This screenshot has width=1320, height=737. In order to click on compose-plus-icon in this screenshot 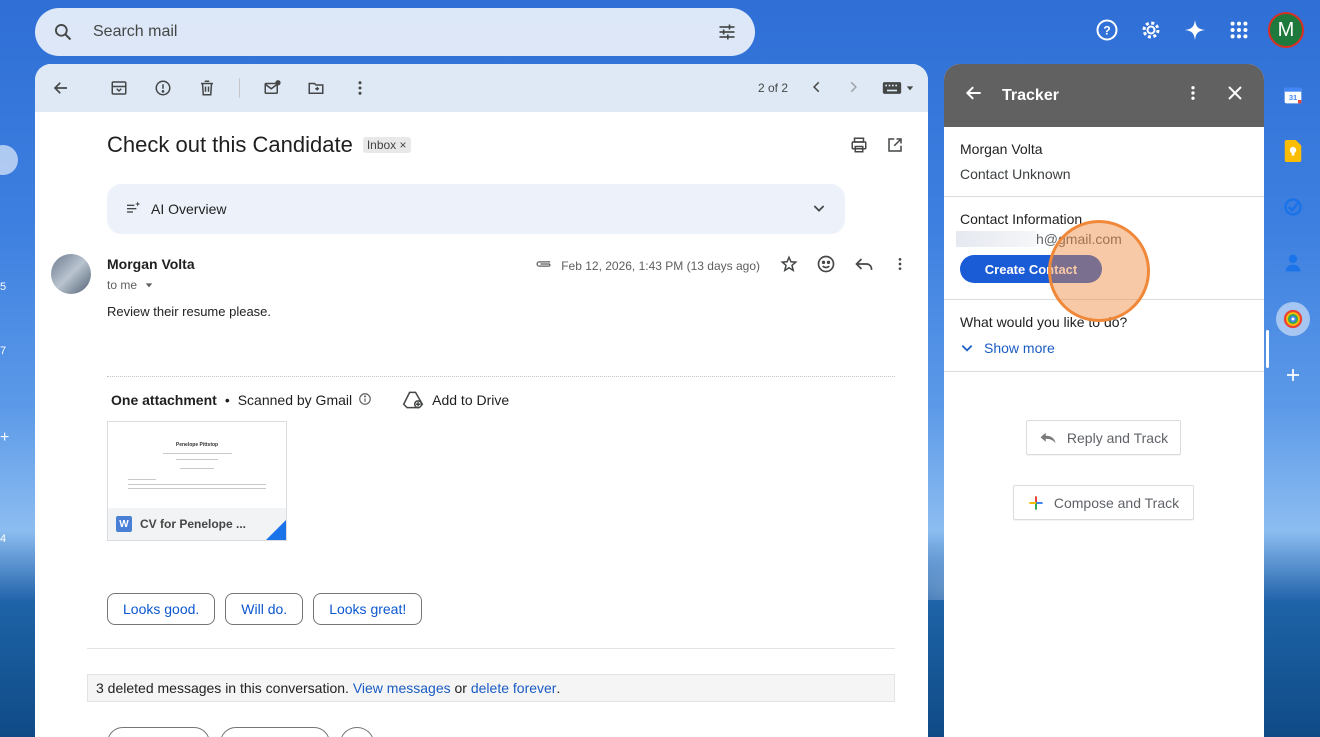, I will do `click(1036, 502)`.